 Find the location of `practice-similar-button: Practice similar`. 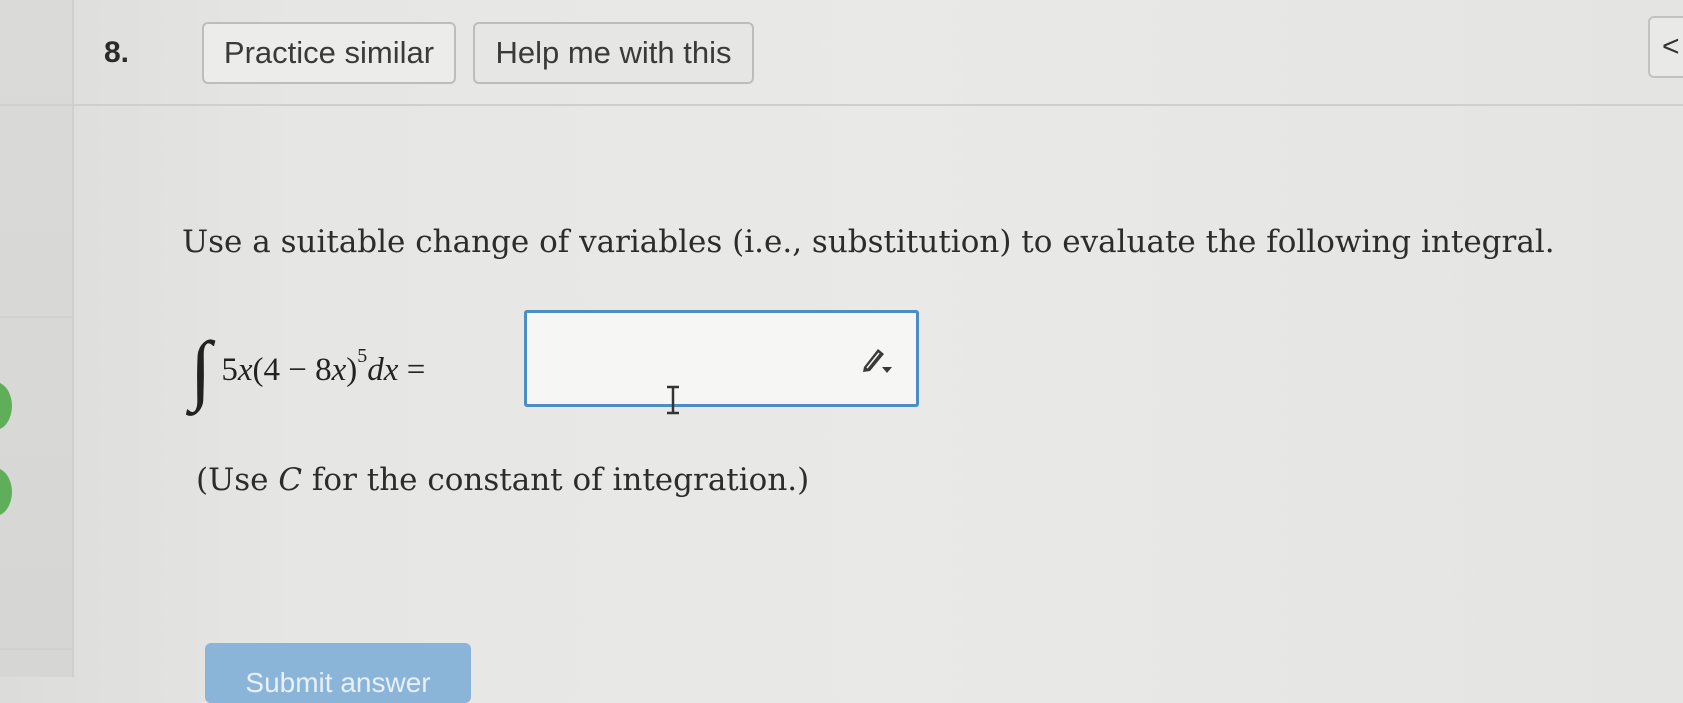

practice-similar-button: Practice similar is located at coordinates (329, 53).